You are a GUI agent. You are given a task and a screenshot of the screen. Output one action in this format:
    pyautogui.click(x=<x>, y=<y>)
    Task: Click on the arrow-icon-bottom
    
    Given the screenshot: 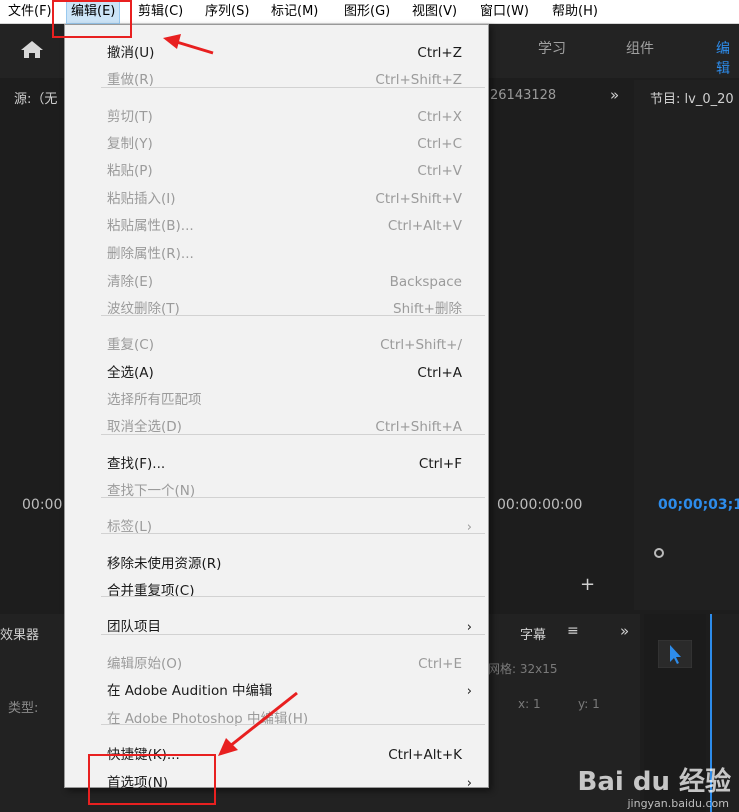 What is the action you would take?
    pyautogui.click(x=258, y=723)
    